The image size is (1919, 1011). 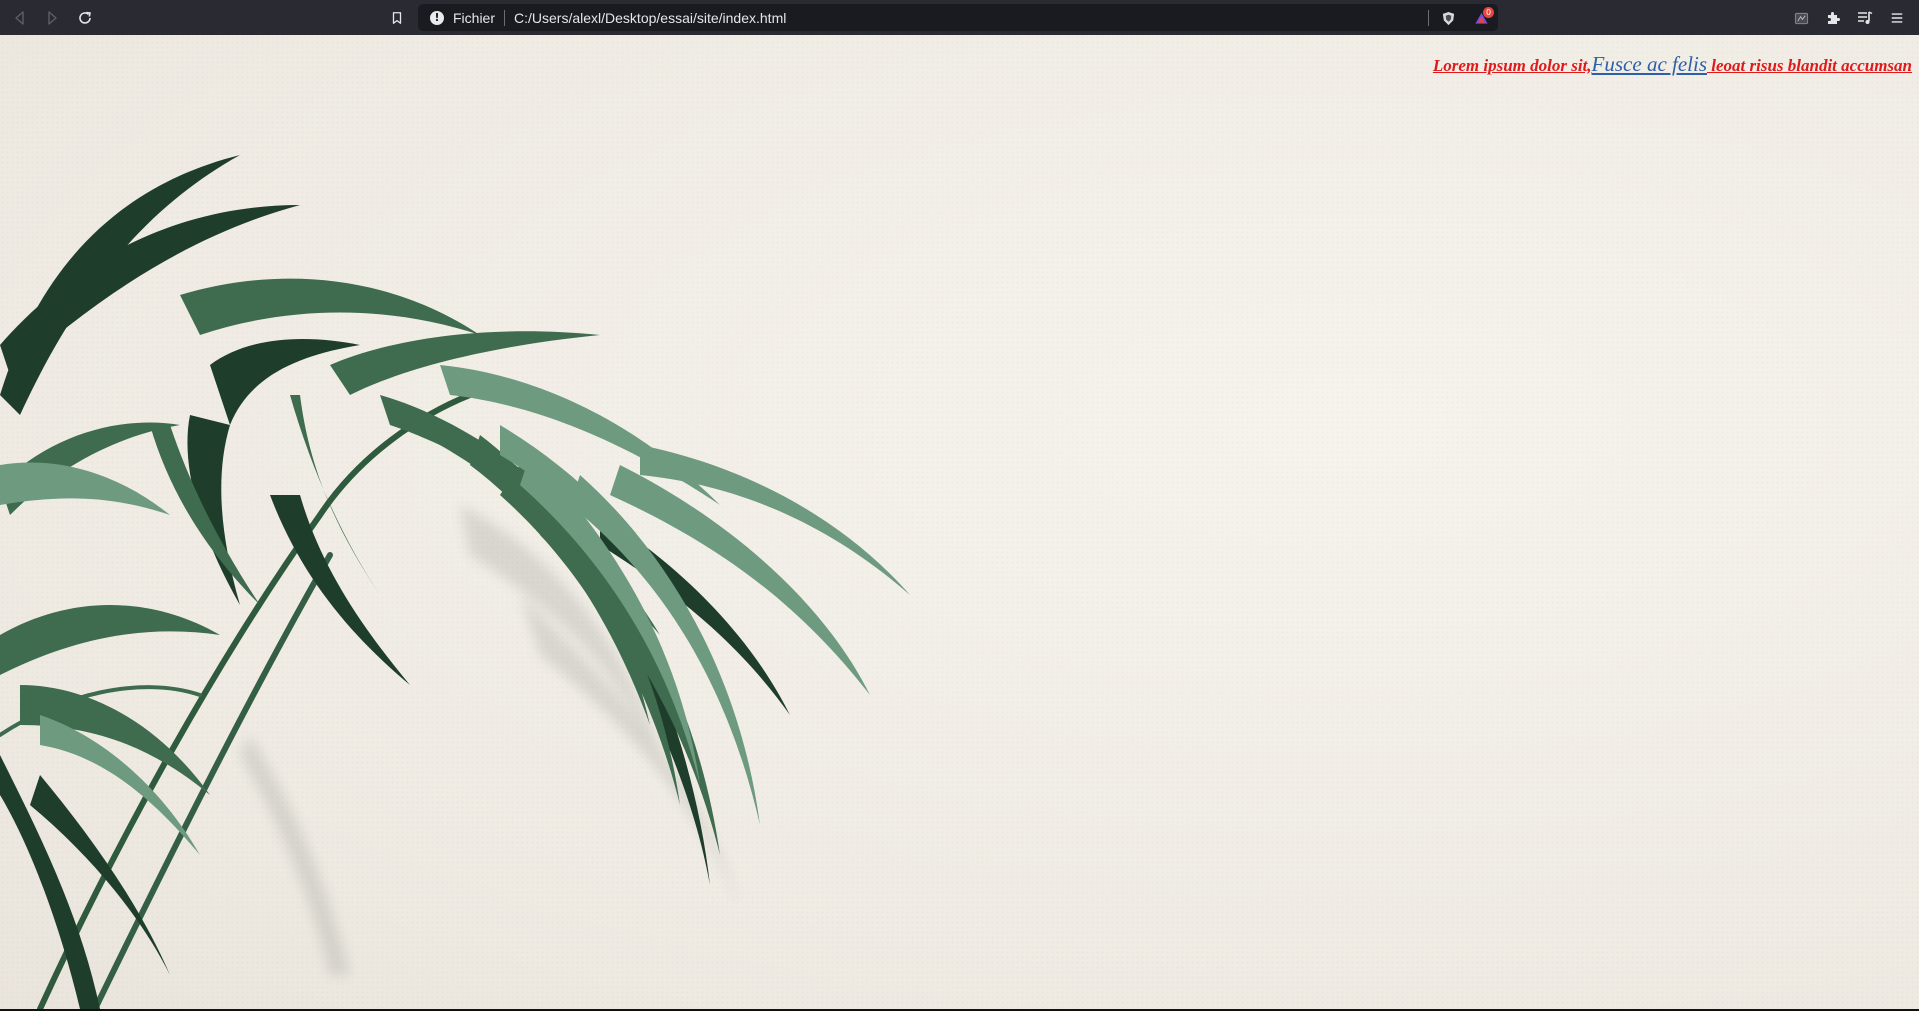 What do you see at coordinates (1809, 65) in the screenshot?
I see `headline-text-end: leoat risus blandit accumsan` at bounding box center [1809, 65].